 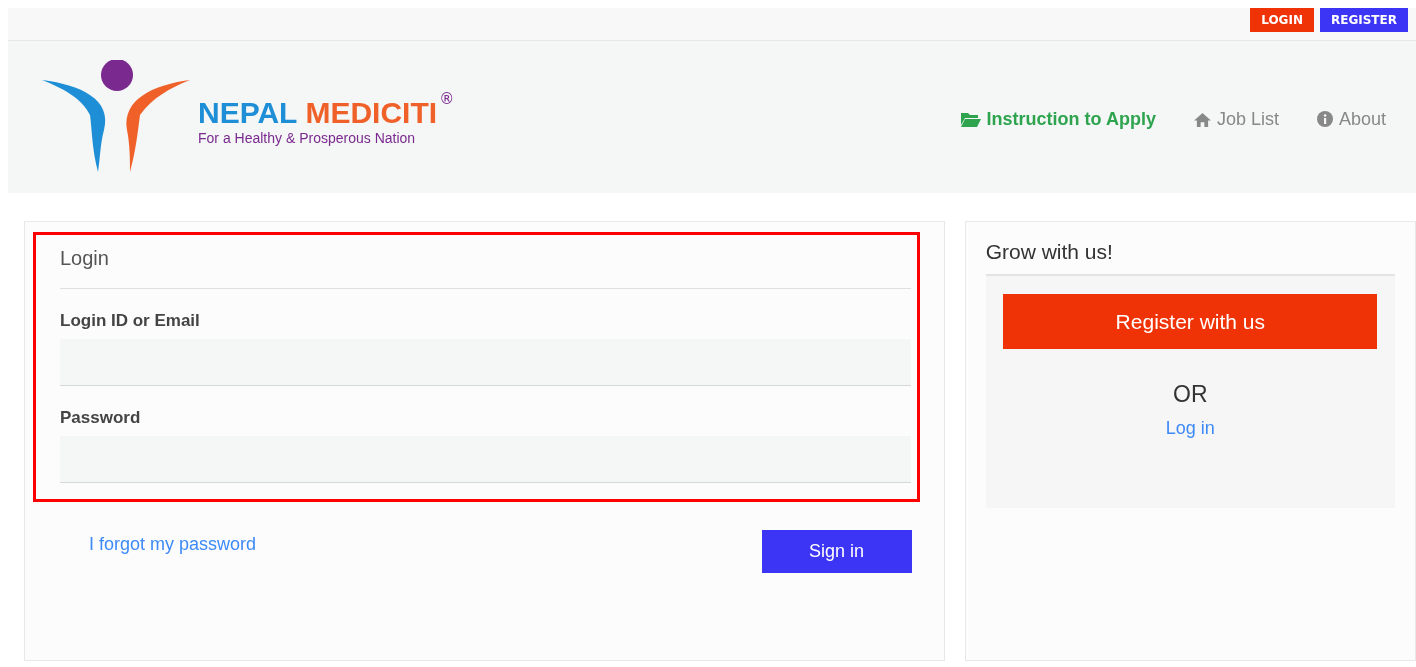 I want to click on home-icon, so click(x=1202, y=119).